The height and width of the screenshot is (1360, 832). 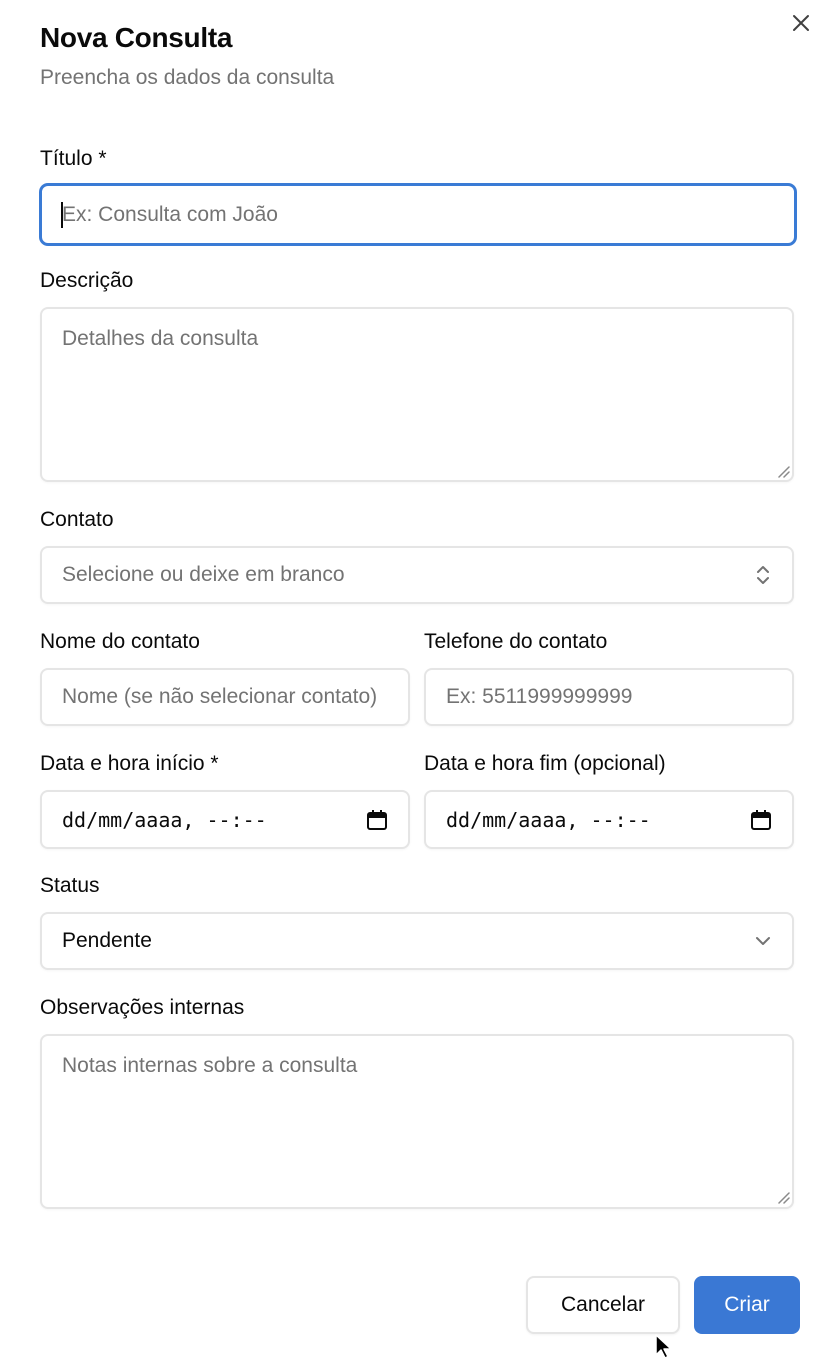 What do you see at coordinates (747, 1305) in the screenshot?
I see `create-button: Criar` at bounding box center [747, 1305].